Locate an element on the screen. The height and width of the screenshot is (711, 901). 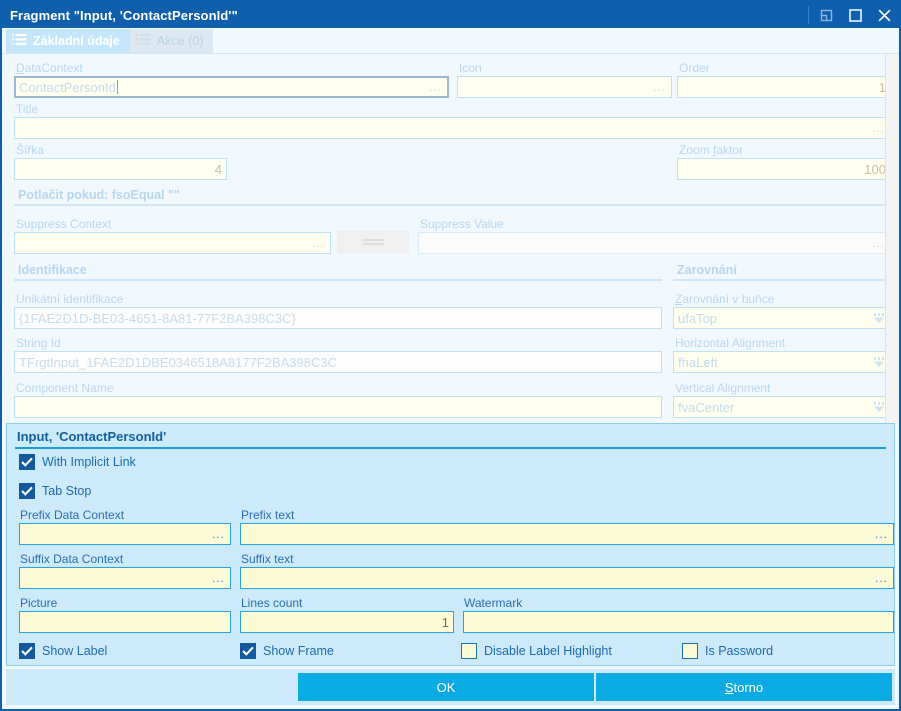
suppress-operator-button is located at coordinates (373, 242).